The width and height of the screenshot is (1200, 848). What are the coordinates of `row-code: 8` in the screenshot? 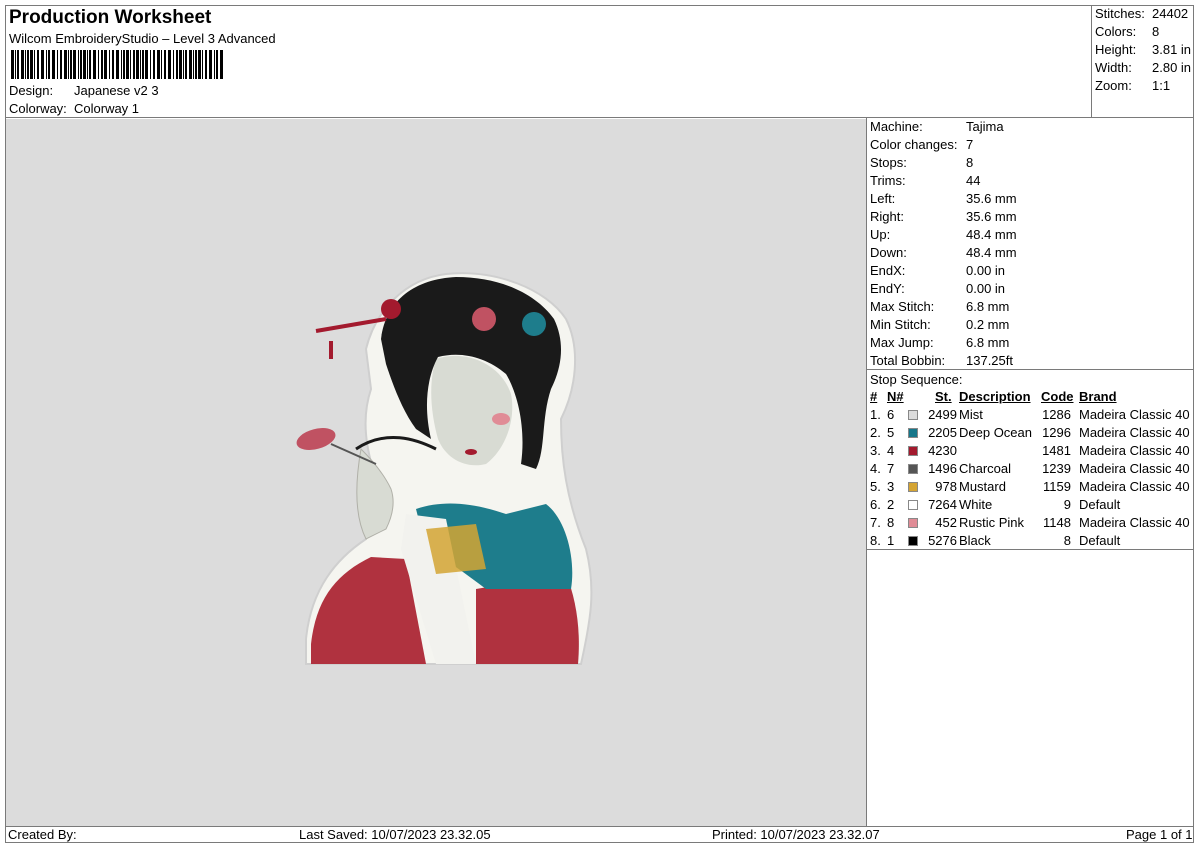 It's located at (1067, 540).